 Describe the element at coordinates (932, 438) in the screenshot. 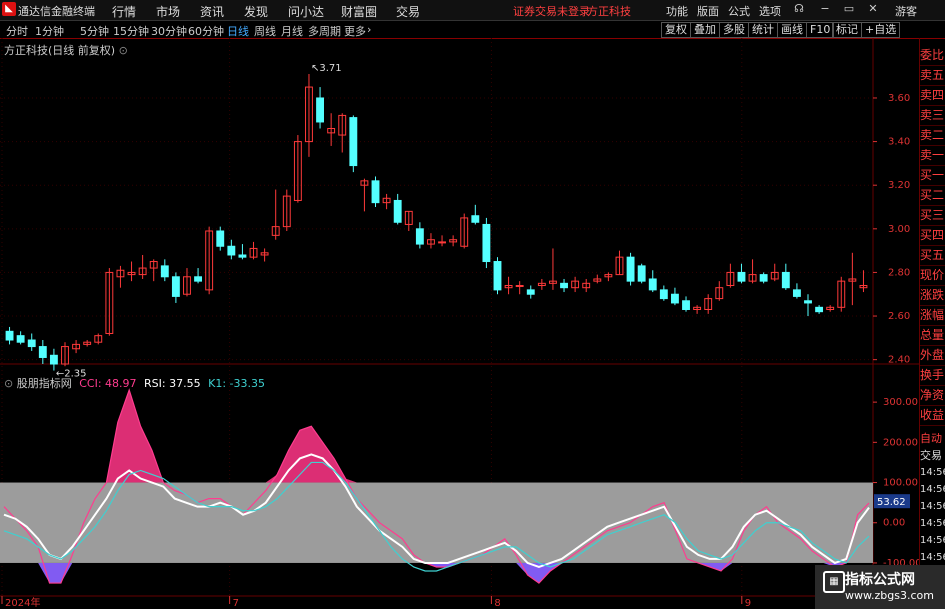

I see `right-panel-tab: 自动` at that location.